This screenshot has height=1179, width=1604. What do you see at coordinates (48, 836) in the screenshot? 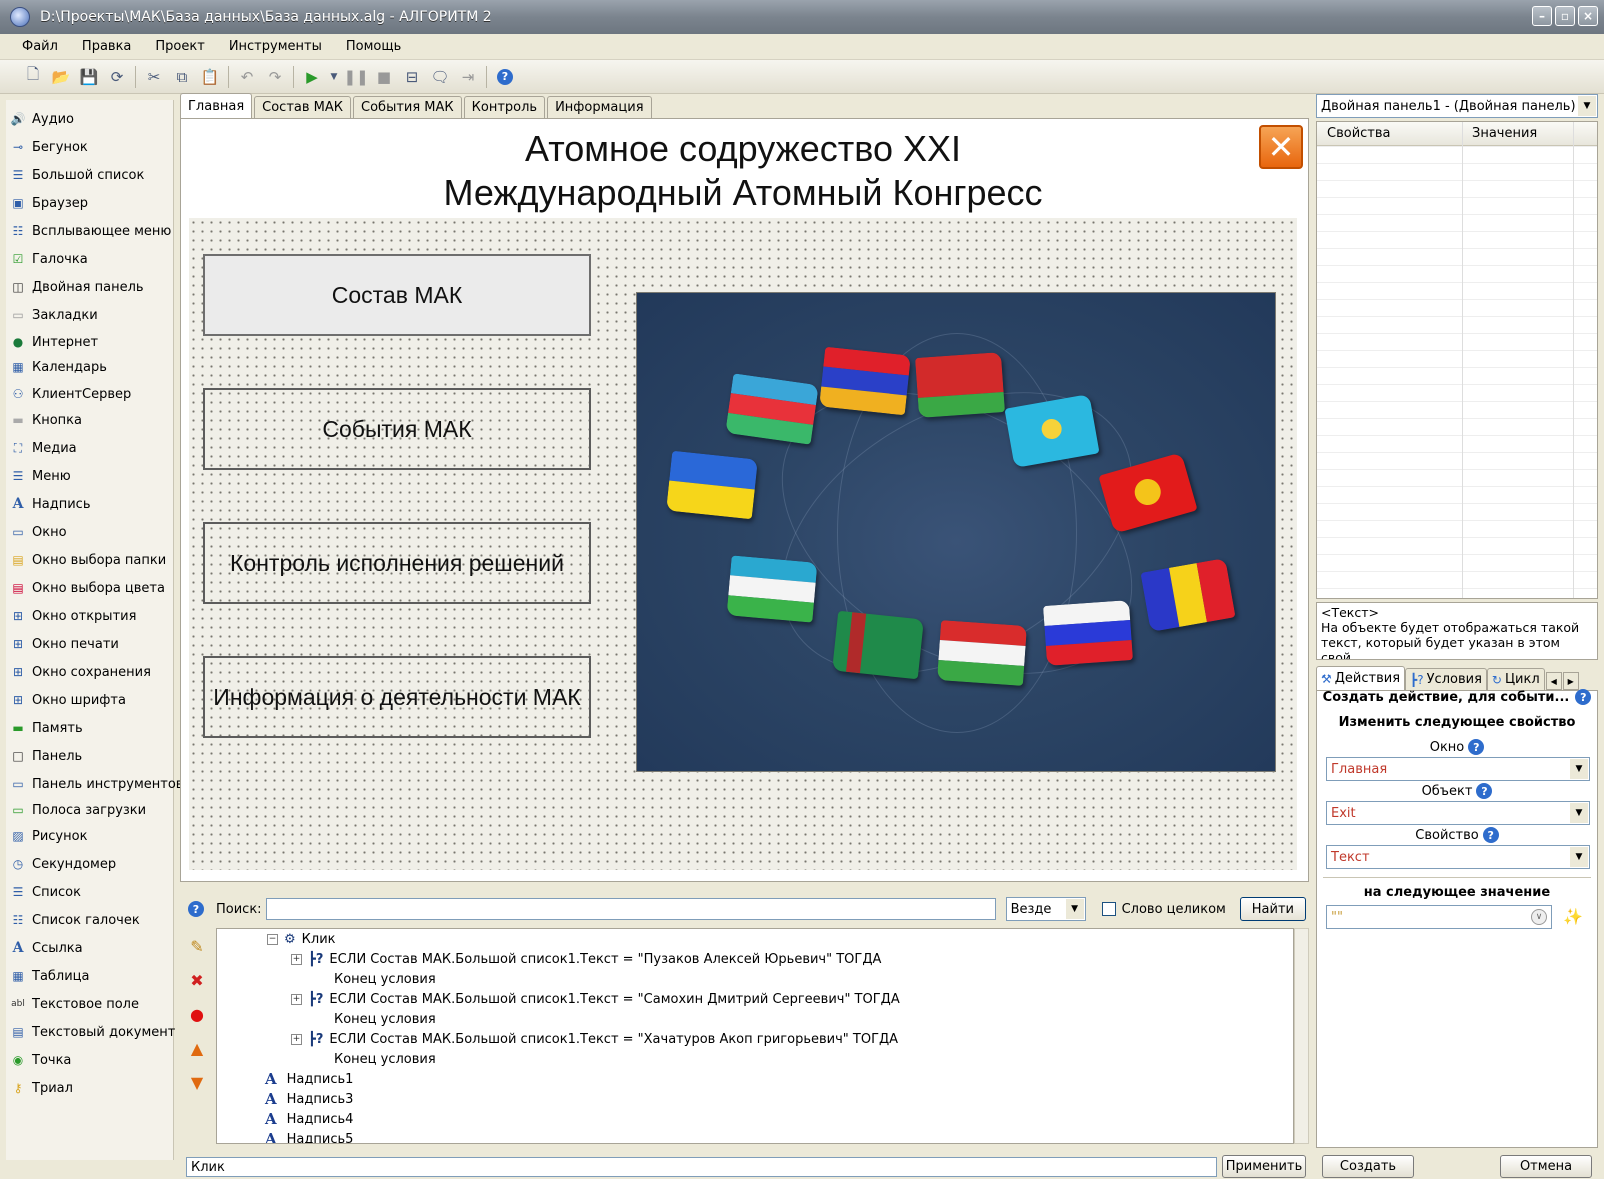
I see `palette-item: ▨ Рисунок` at bounding box center [48, 836].